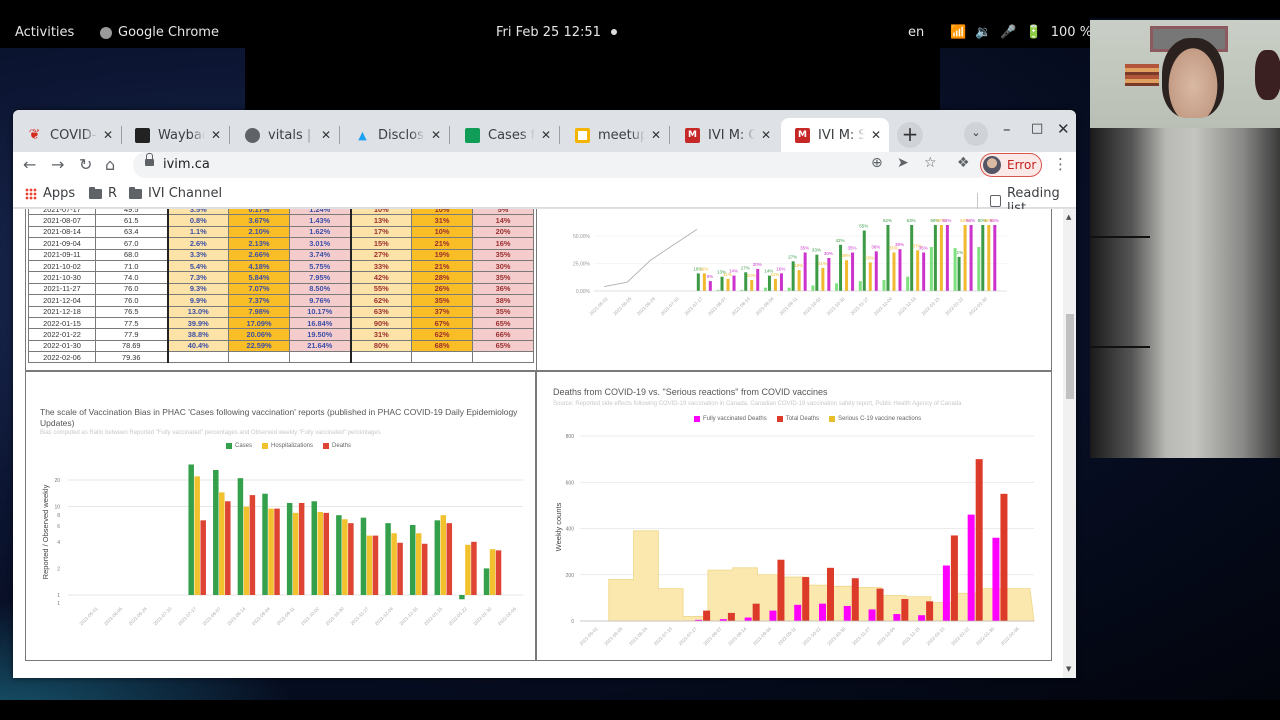 The width and height of the screenshot is (1280, 720). I want to click on table-cell: 67.0, so click(131, 243).